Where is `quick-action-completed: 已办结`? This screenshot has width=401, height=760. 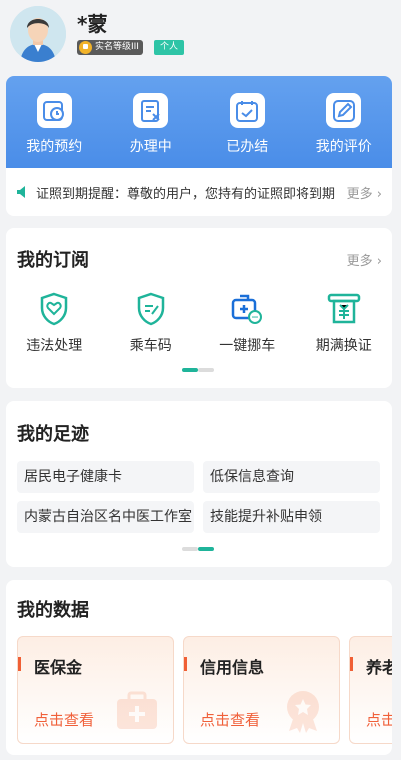
quick-action-completed: 已办结 is located at coordinates (247, 122).